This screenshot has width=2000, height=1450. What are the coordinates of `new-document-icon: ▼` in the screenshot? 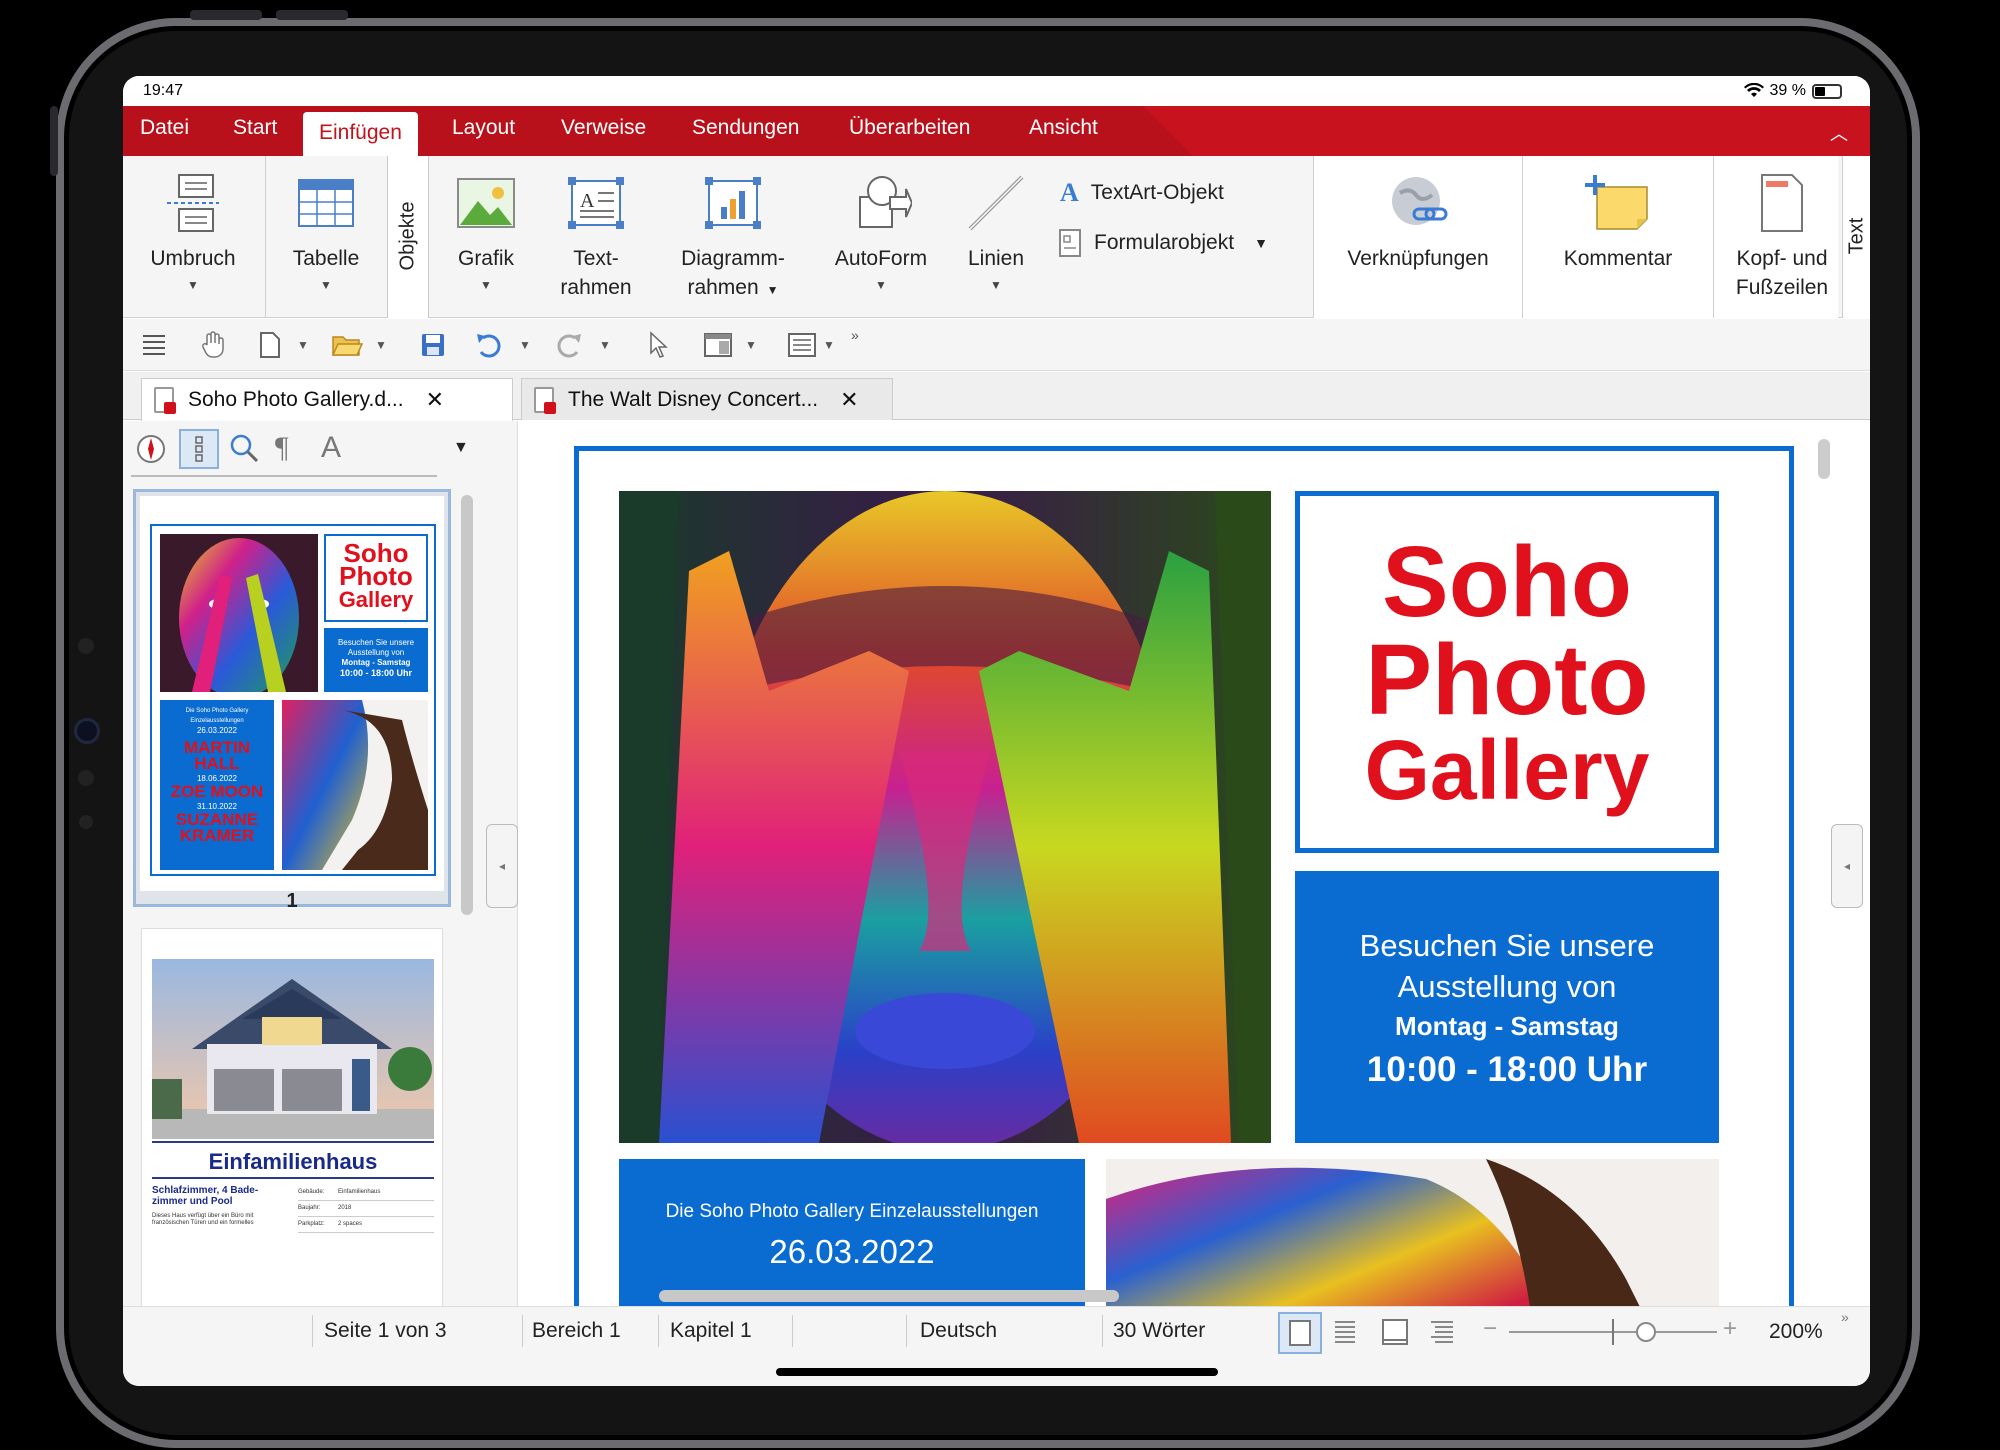 It's located at (284, 345).